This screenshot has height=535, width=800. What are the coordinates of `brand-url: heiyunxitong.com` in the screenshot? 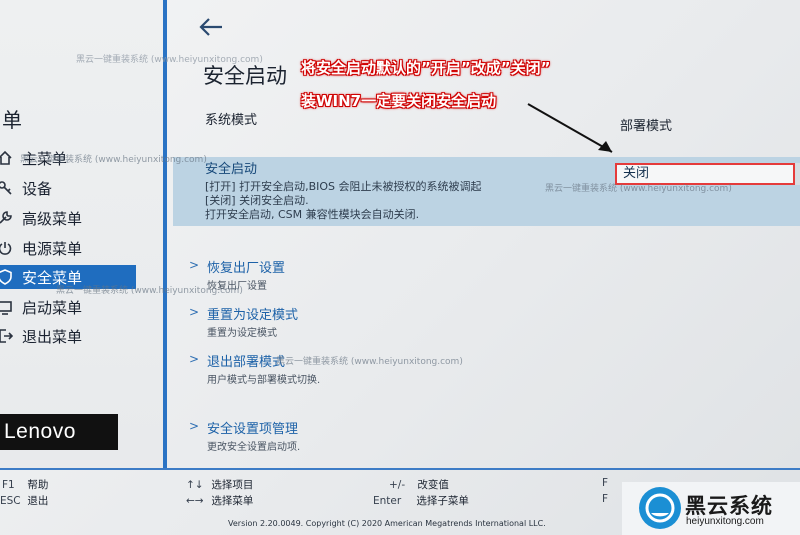 It's located at (725, 521).